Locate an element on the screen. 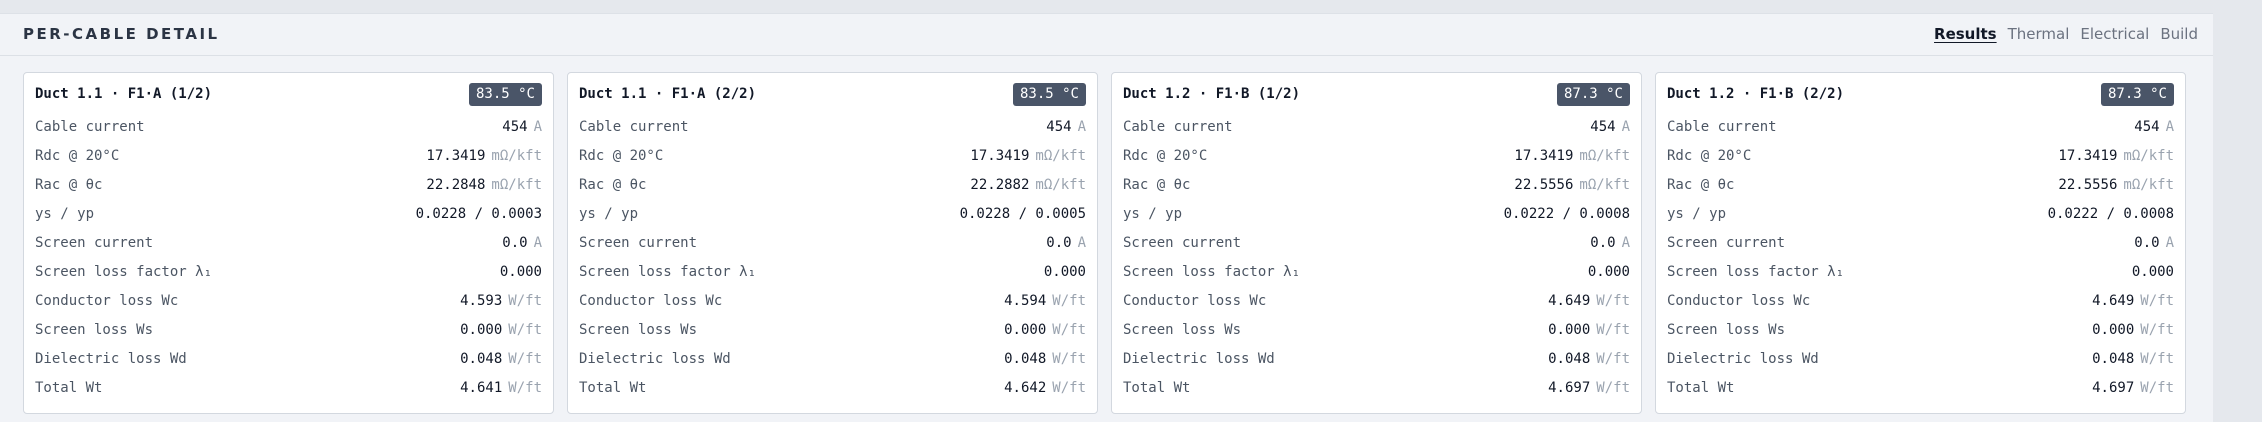  tab-results: Results is located at coordinates (1965, 34).